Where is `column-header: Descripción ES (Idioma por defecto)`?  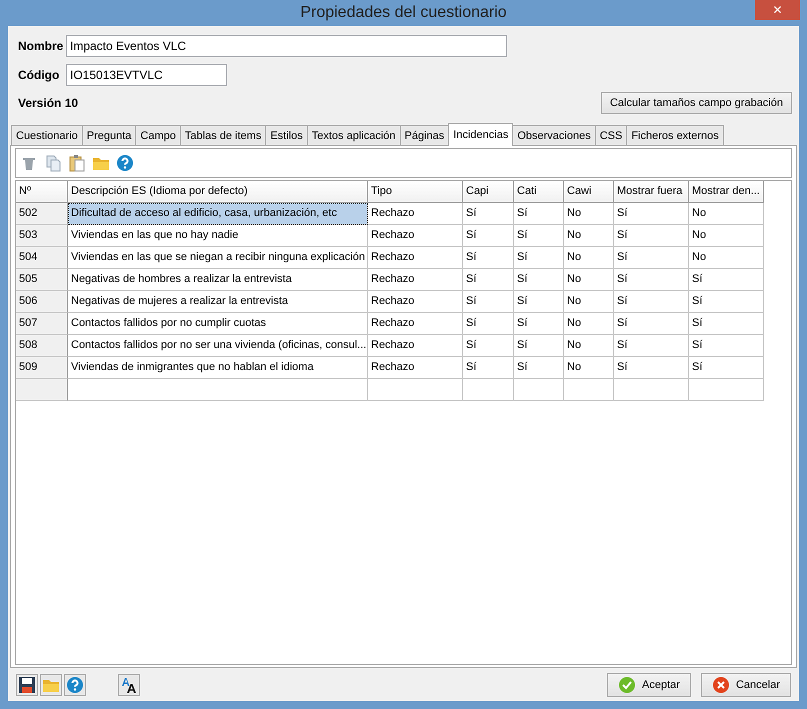
column-header: Descripción ES (Idioma por defecto) is located at coordinates (218, 192).